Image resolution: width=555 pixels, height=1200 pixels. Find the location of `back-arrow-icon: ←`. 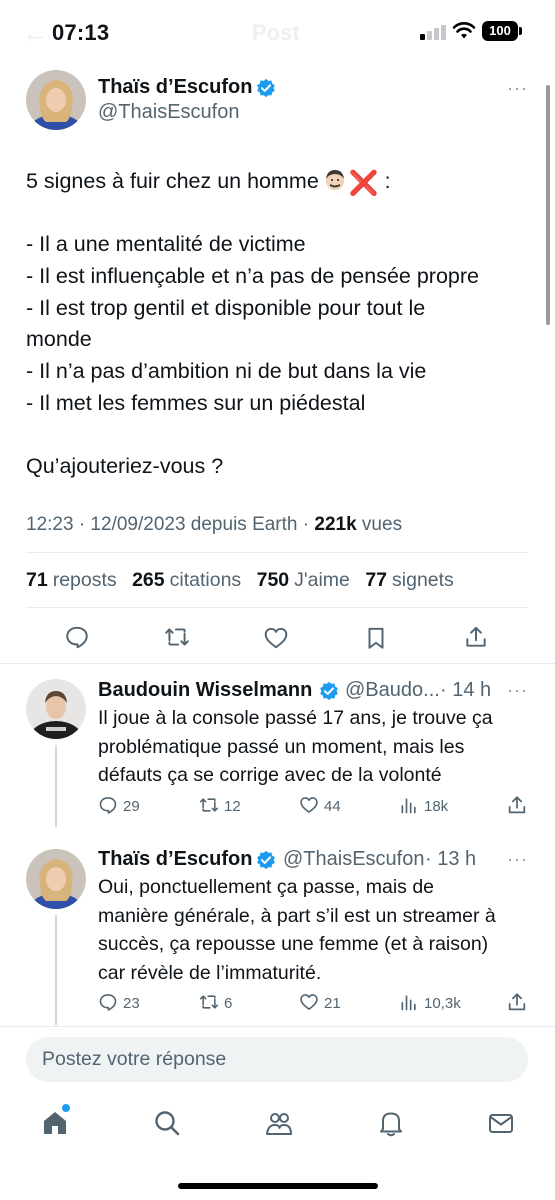

back-arrow-icon: ← is located at coordinates (35, 33).